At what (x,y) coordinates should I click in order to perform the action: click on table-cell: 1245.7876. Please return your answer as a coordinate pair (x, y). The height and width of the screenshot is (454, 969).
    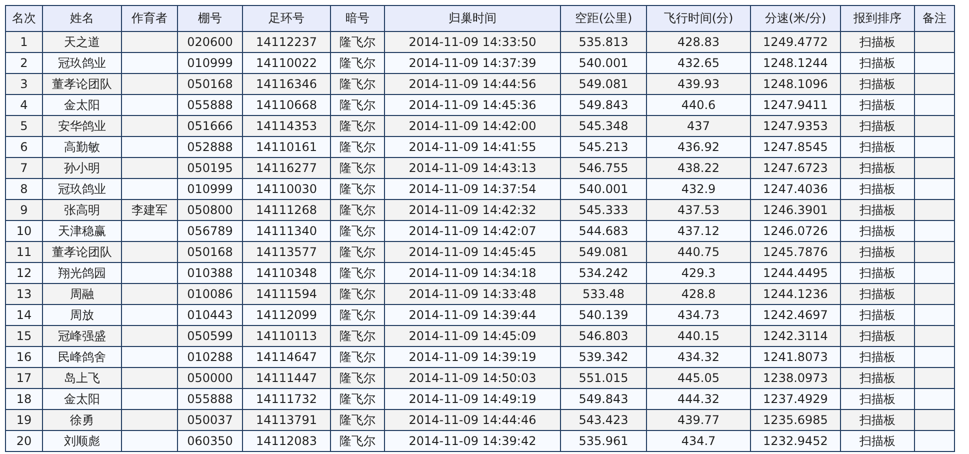
    Looking at the image, I should click on (795, 252).